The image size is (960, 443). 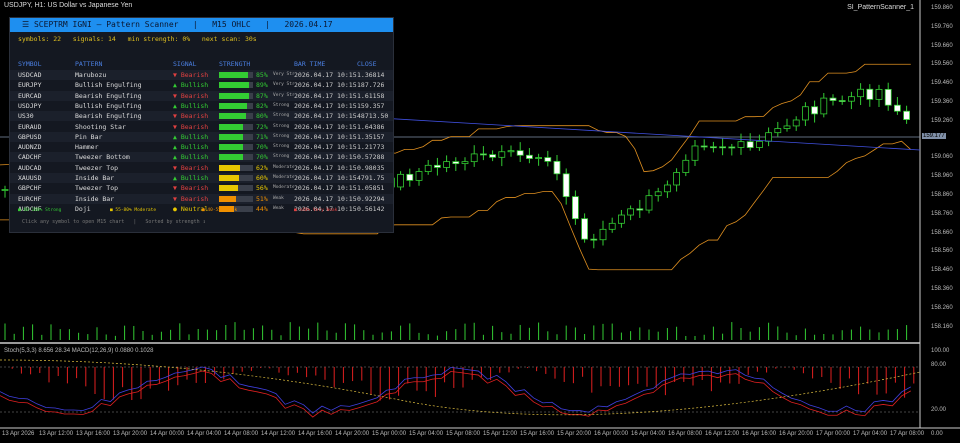 I want to click on symbol-link: XAUUSD, so click(x=29, y=178).